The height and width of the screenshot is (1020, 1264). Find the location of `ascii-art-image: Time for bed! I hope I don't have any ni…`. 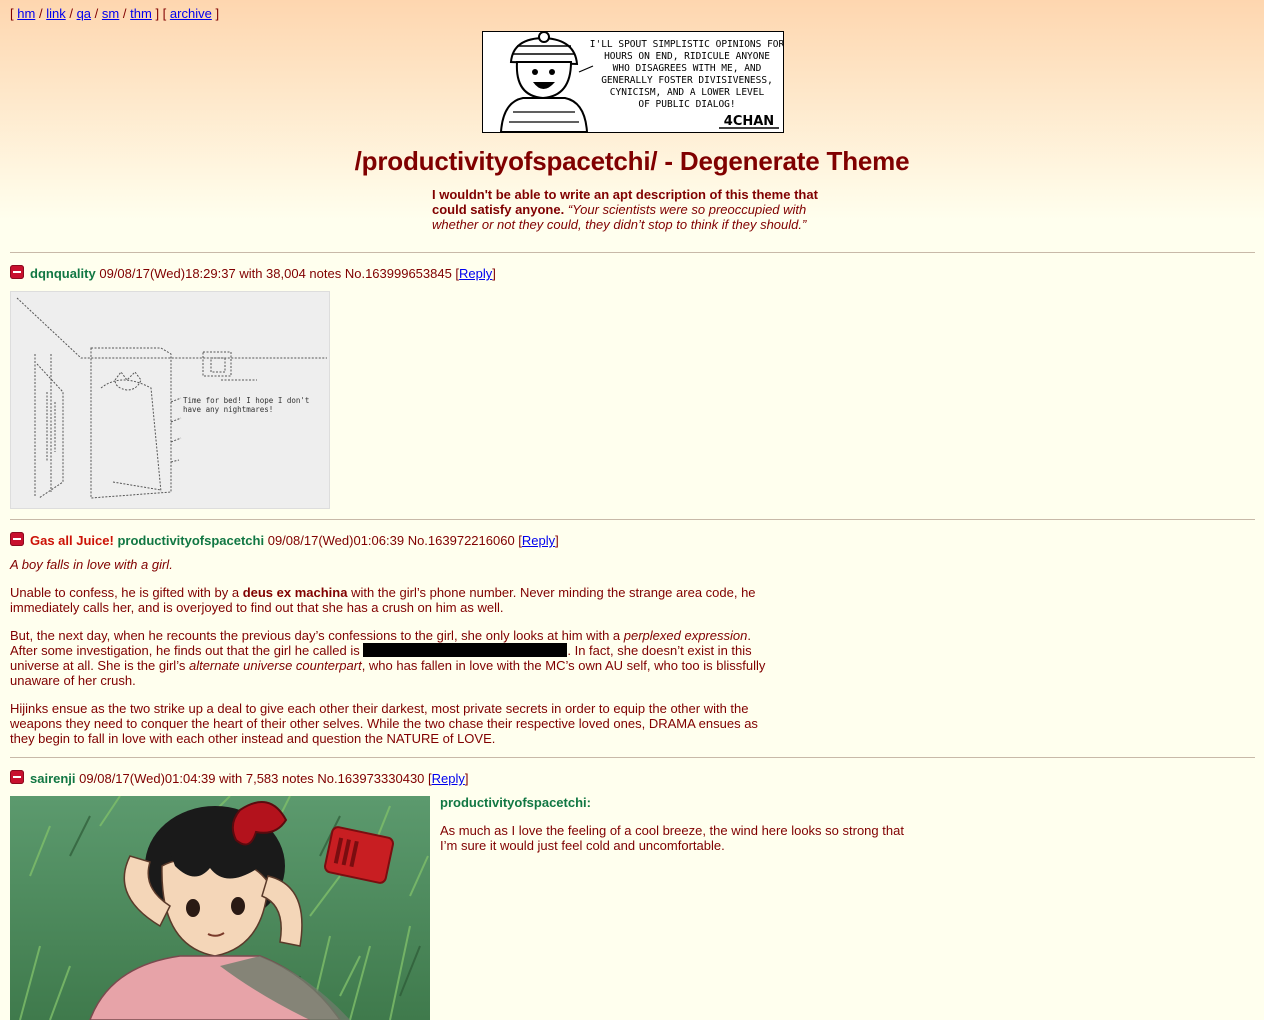

ascii-art-image: Time for bed! I hope I don't have any ni… is located at coordinates (170, 400).